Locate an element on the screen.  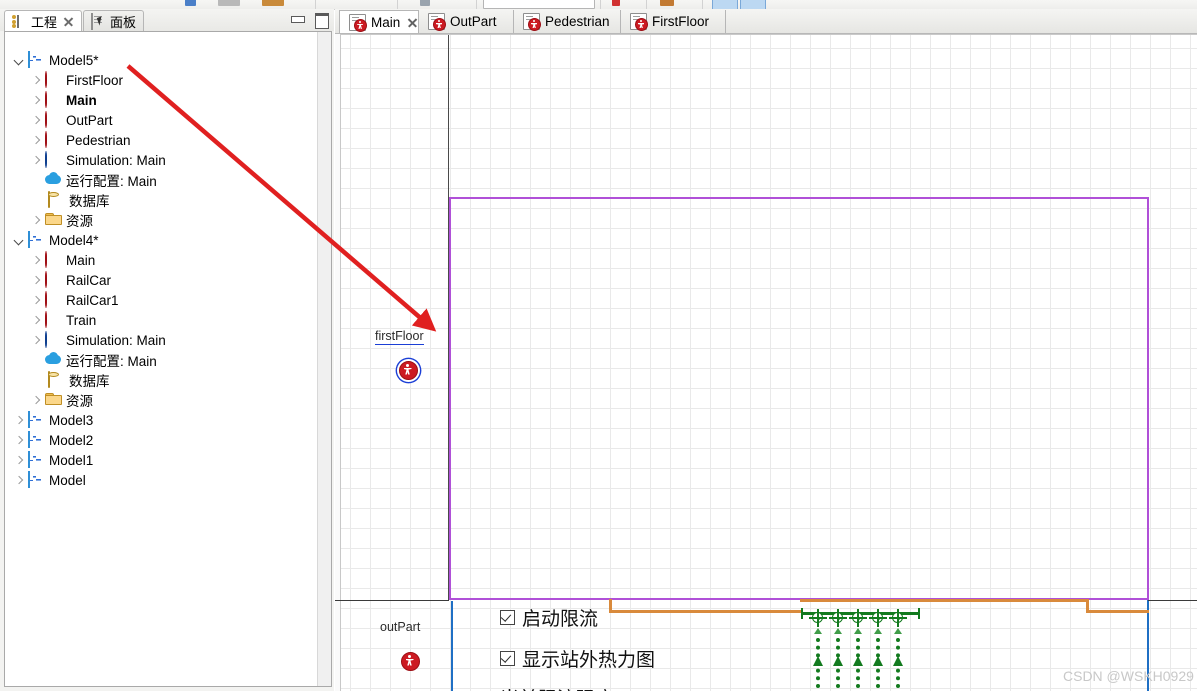
editor-tab-label: Main is located at coordinates (386, 22).